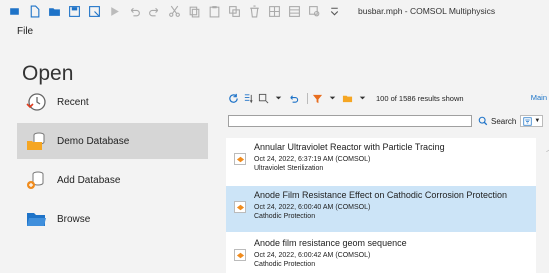 The width and height of the screenshot is (549, 273). I want to click on toolbar-divider, so click(307, 98).